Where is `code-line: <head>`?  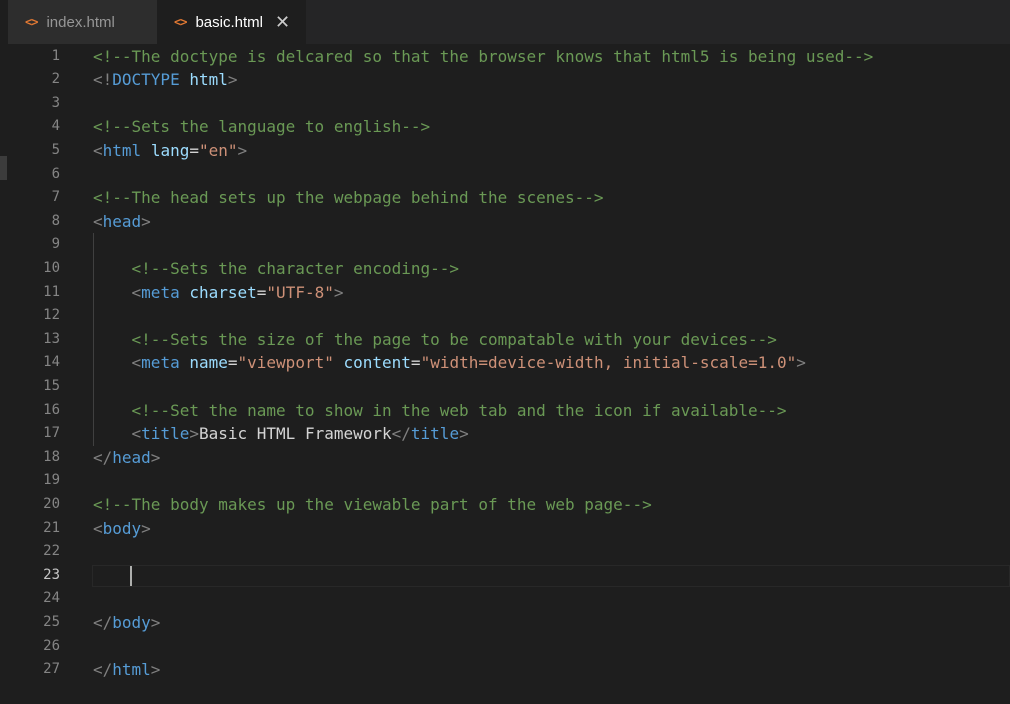 code-line: <head> is located at coordinates (122, 222).